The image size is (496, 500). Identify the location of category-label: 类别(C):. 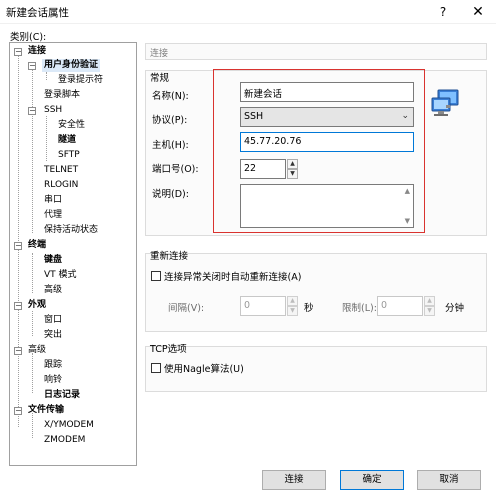
(28, 37).